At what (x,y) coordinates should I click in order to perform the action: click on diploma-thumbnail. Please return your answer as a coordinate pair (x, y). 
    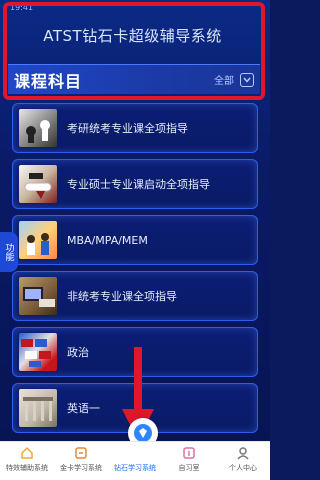
    Looking at the image, I should click on (38, 184).